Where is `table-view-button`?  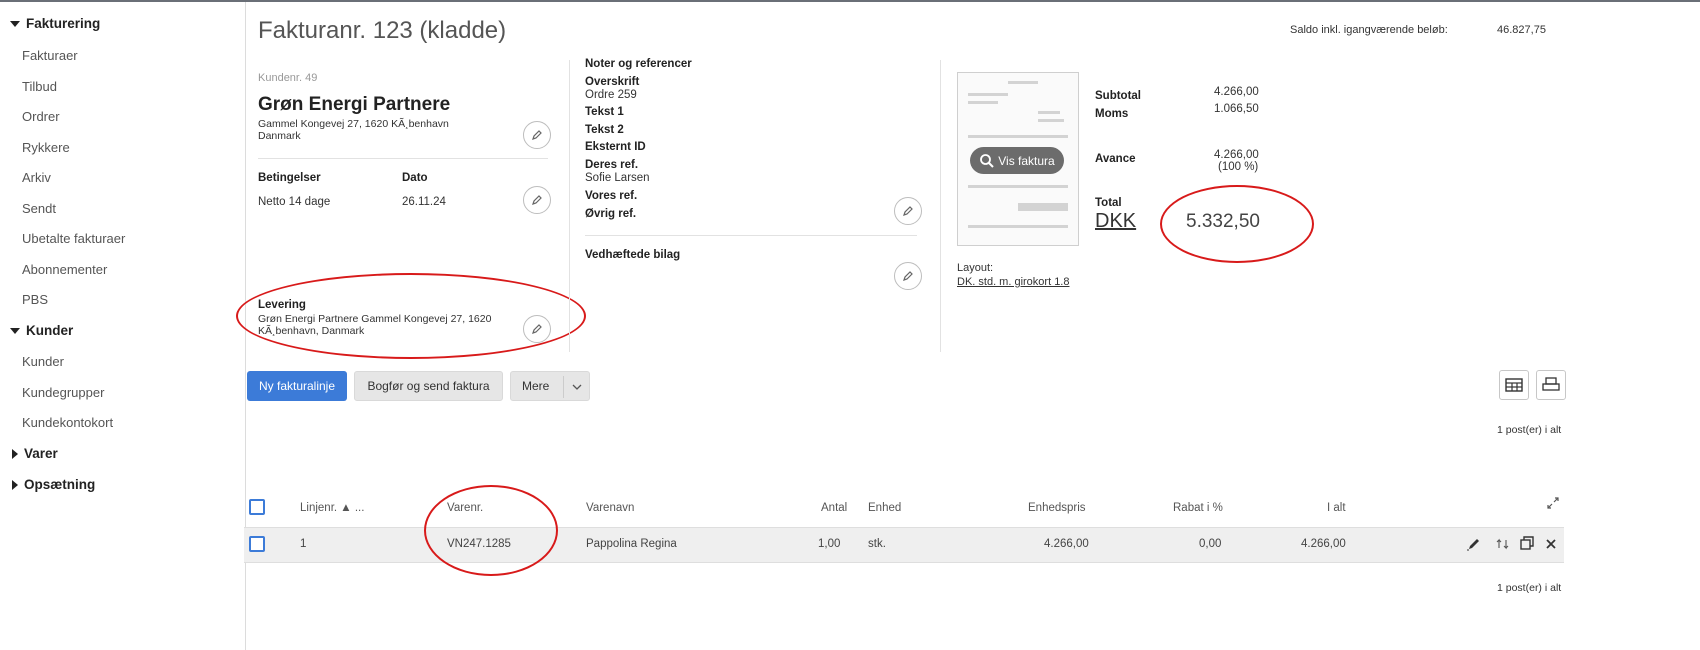
table-view-button is located at coordinates (1514, 385).